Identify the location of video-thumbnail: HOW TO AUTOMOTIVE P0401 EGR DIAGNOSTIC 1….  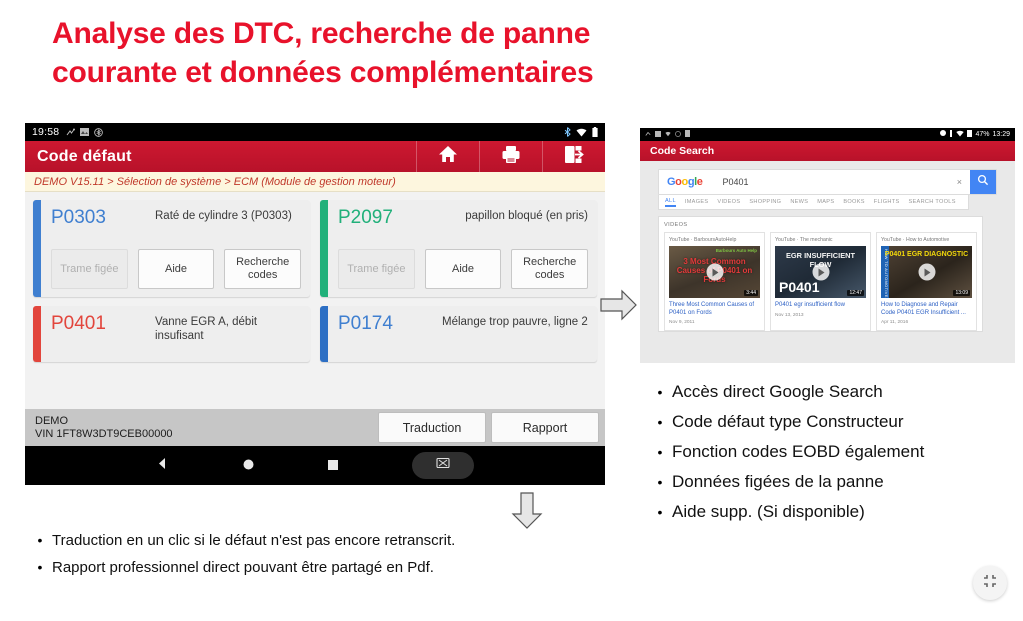
(926, 272).